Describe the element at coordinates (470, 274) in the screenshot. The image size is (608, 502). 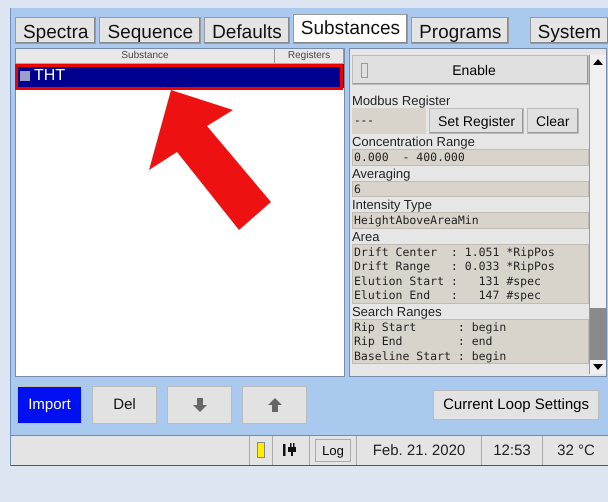
I see `field-value: Drift Center : 1.051 *RipPos Drift Range : 0.033 *RipPos Elution Start : 131 #spec Elution End : 147 #spec` at that location.